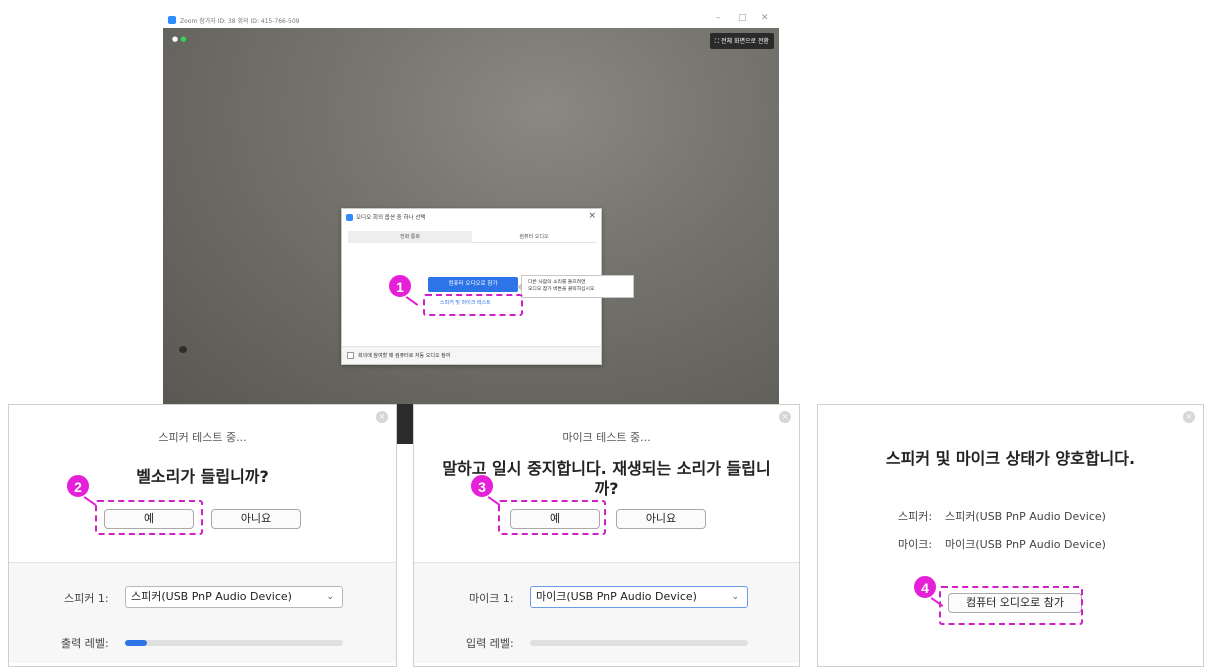 This screenshot has width=1205, height=667. What do you see at coordinates (78, 486) in the screenshot?
I see `step-badge-2: 2` at bounding box center [78, 486].